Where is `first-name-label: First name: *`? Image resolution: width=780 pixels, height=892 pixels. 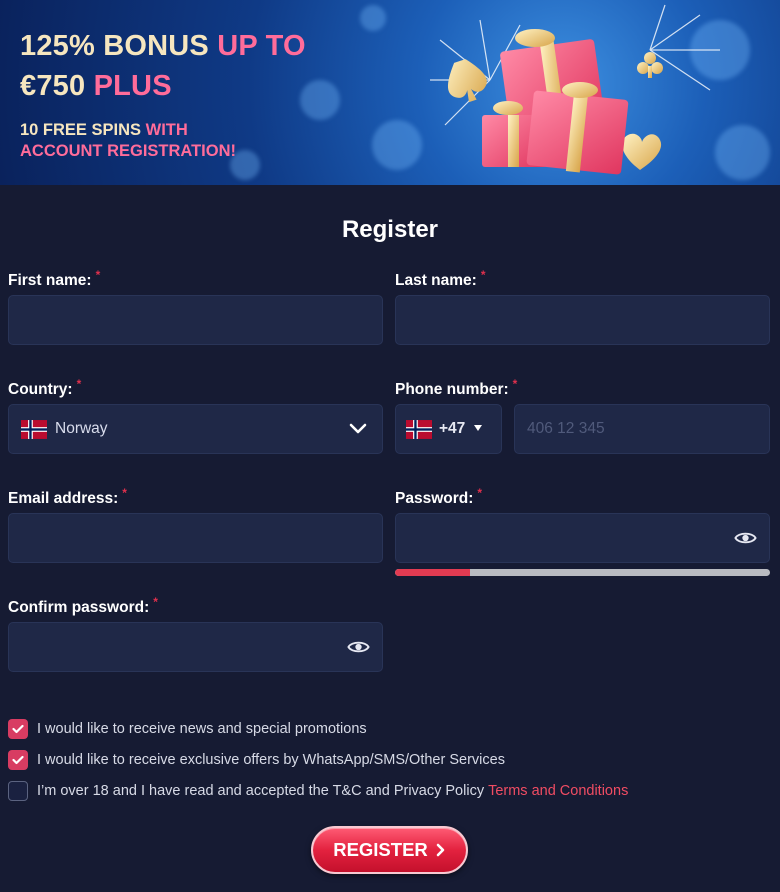
first-name-label: First name: * is located at coordinates (54, 279).